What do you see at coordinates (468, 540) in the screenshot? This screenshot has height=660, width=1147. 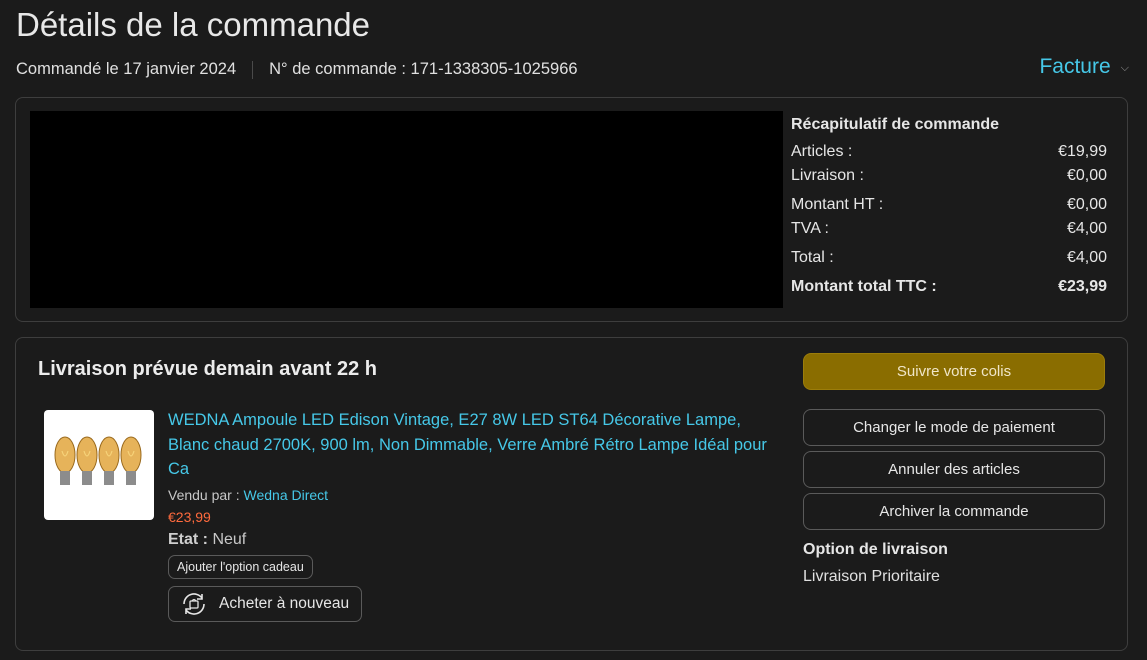 I see `condition-line: Etat : Neuf` at bounding box center [468, 540].